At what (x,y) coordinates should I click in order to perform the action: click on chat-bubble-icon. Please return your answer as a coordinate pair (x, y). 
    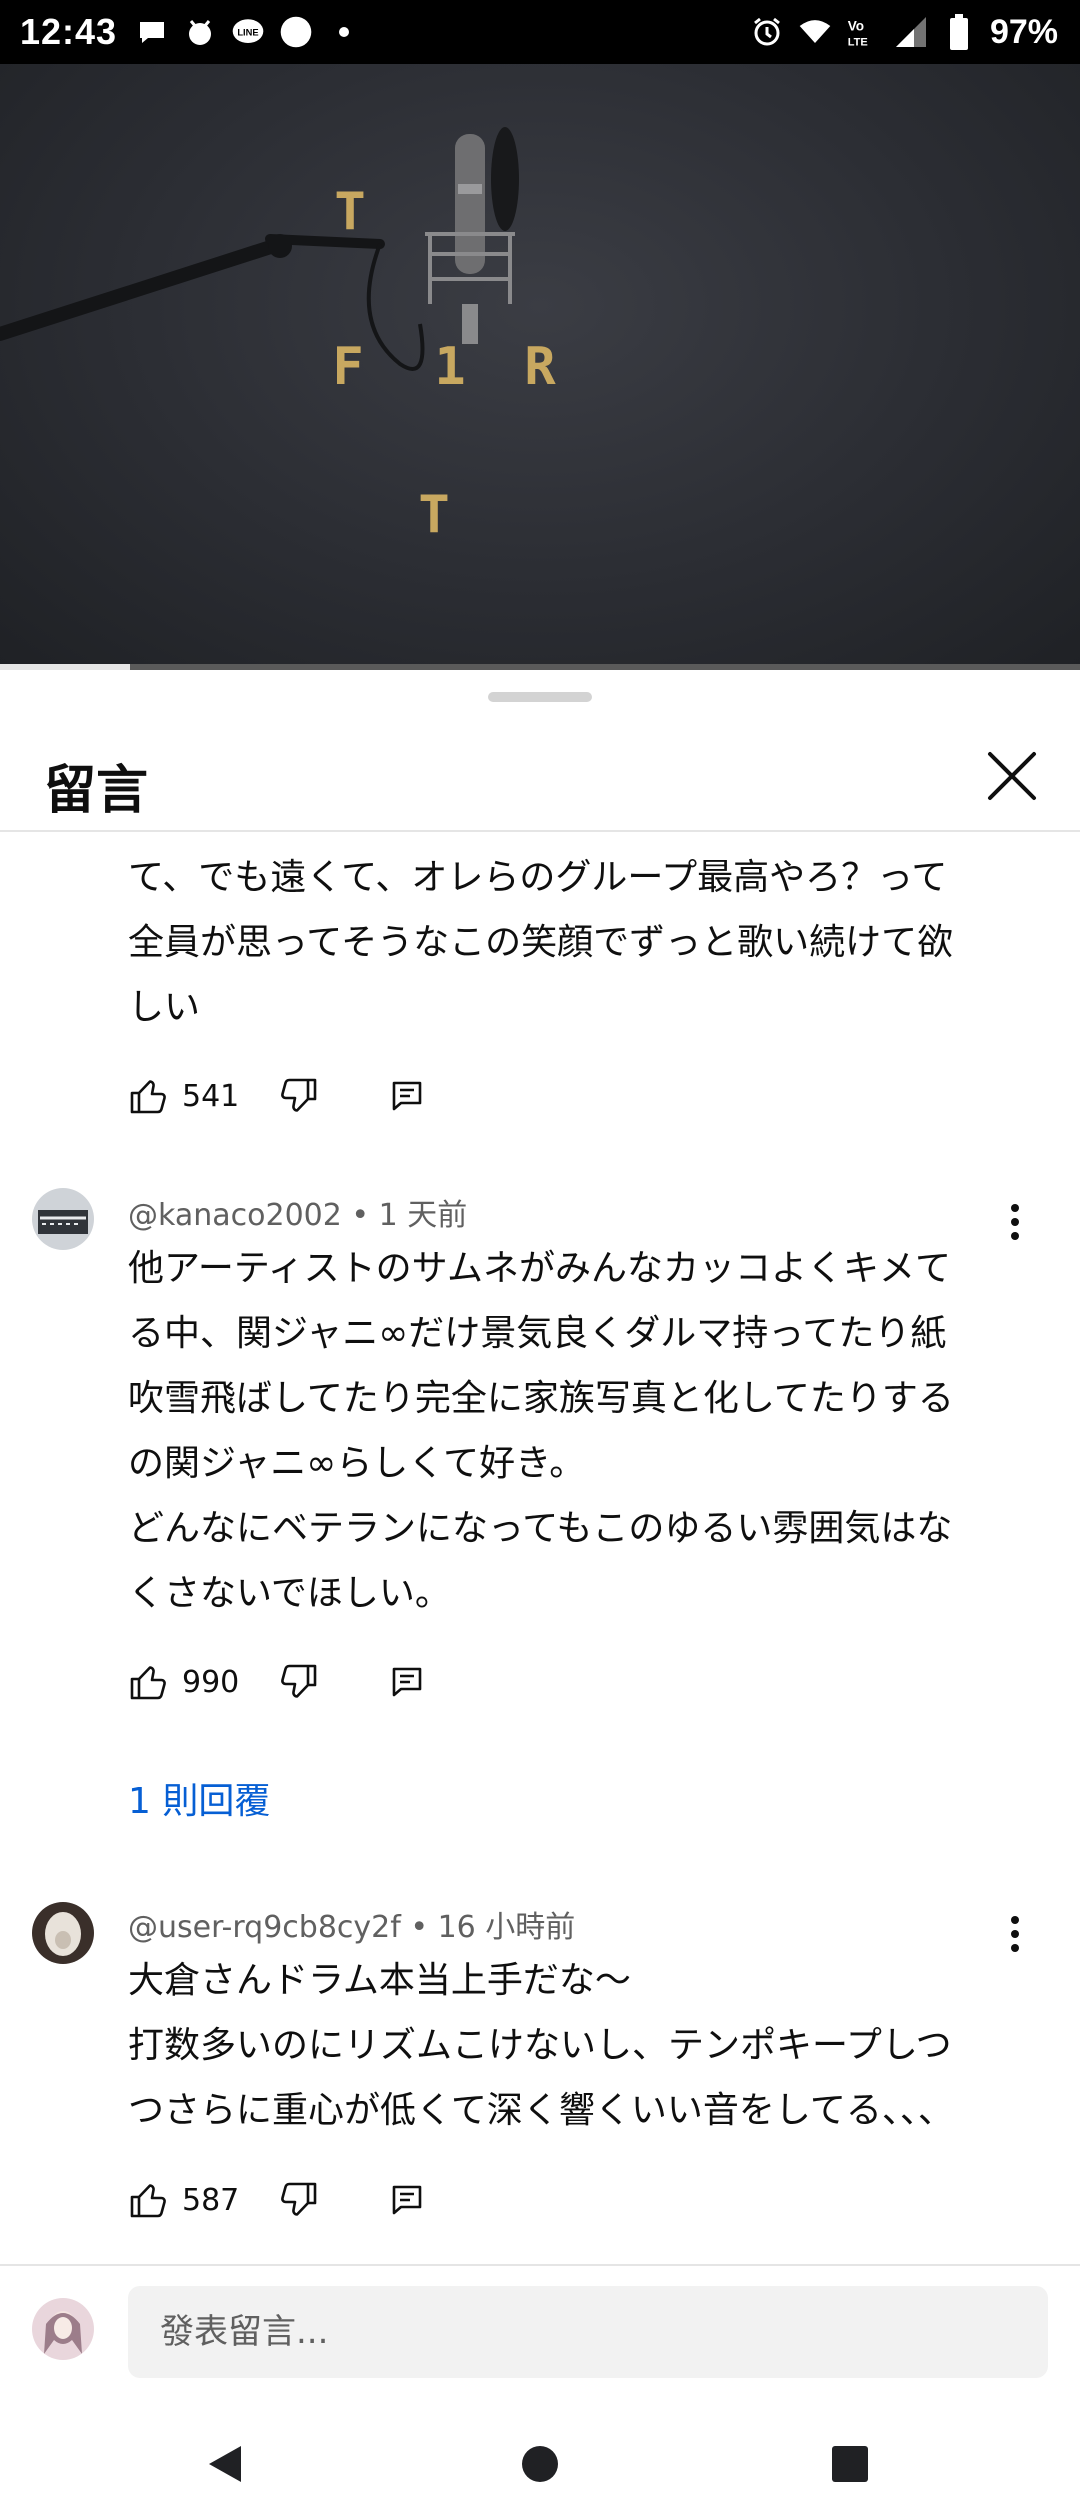
    Looking at the image, I should click on (152, 32).